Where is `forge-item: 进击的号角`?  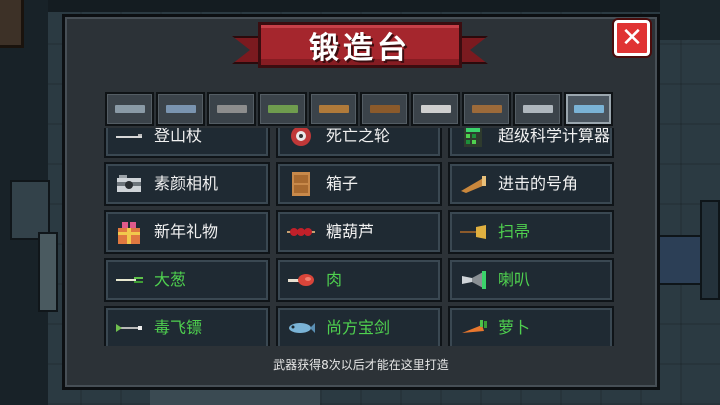
forge-item: 进击的号角 is located at coordinates (531, 184).